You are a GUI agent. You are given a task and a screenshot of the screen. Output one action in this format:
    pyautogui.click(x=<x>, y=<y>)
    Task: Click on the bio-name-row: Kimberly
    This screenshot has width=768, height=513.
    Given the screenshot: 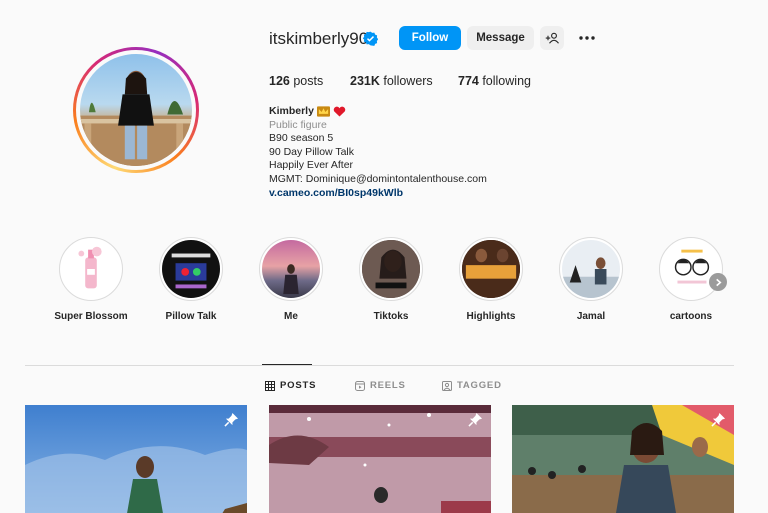 What is the action you would take?
    pyautogui.click(x=434, y=112)
    